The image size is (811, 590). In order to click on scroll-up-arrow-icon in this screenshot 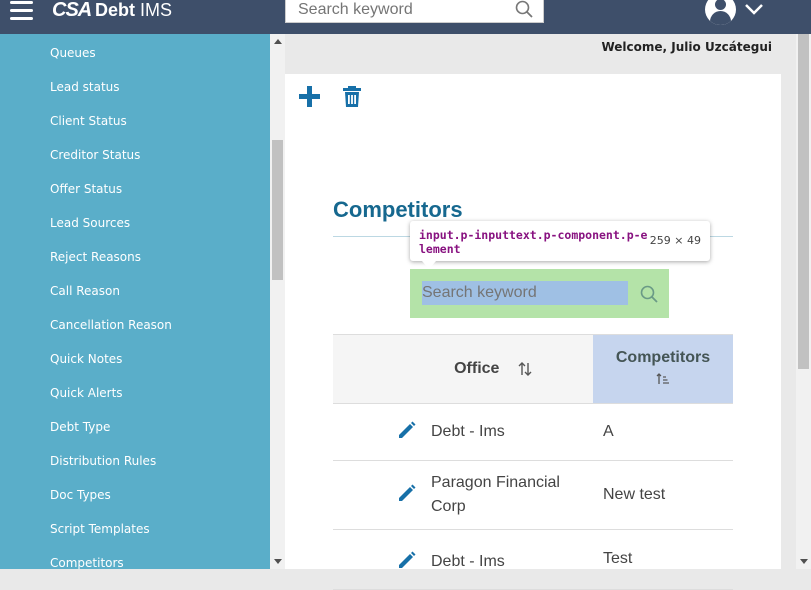, I will do `click(278, 41)`.